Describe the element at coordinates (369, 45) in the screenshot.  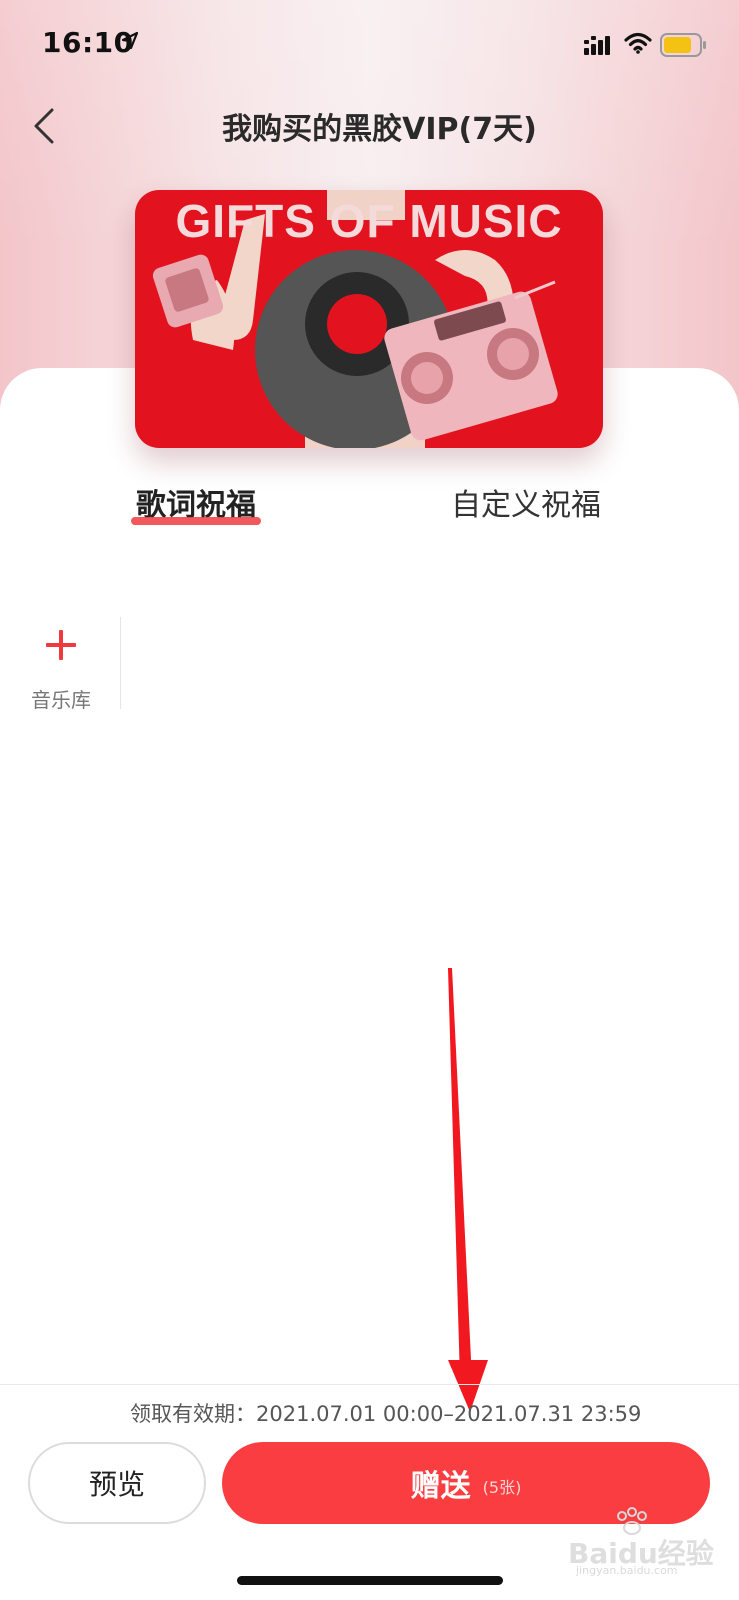
I see `status-bar: 16:10` at that location.